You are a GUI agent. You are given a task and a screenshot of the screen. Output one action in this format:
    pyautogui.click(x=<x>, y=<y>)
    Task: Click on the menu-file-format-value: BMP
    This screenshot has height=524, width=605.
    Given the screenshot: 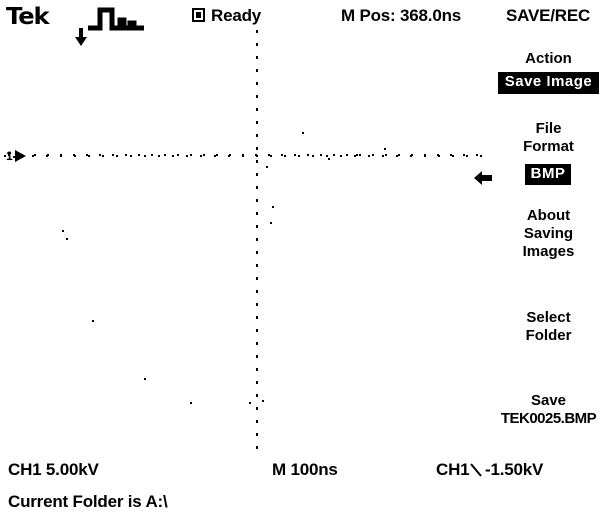 What is the action you would take?
    pyautogui.click(x=548, y=174)
    